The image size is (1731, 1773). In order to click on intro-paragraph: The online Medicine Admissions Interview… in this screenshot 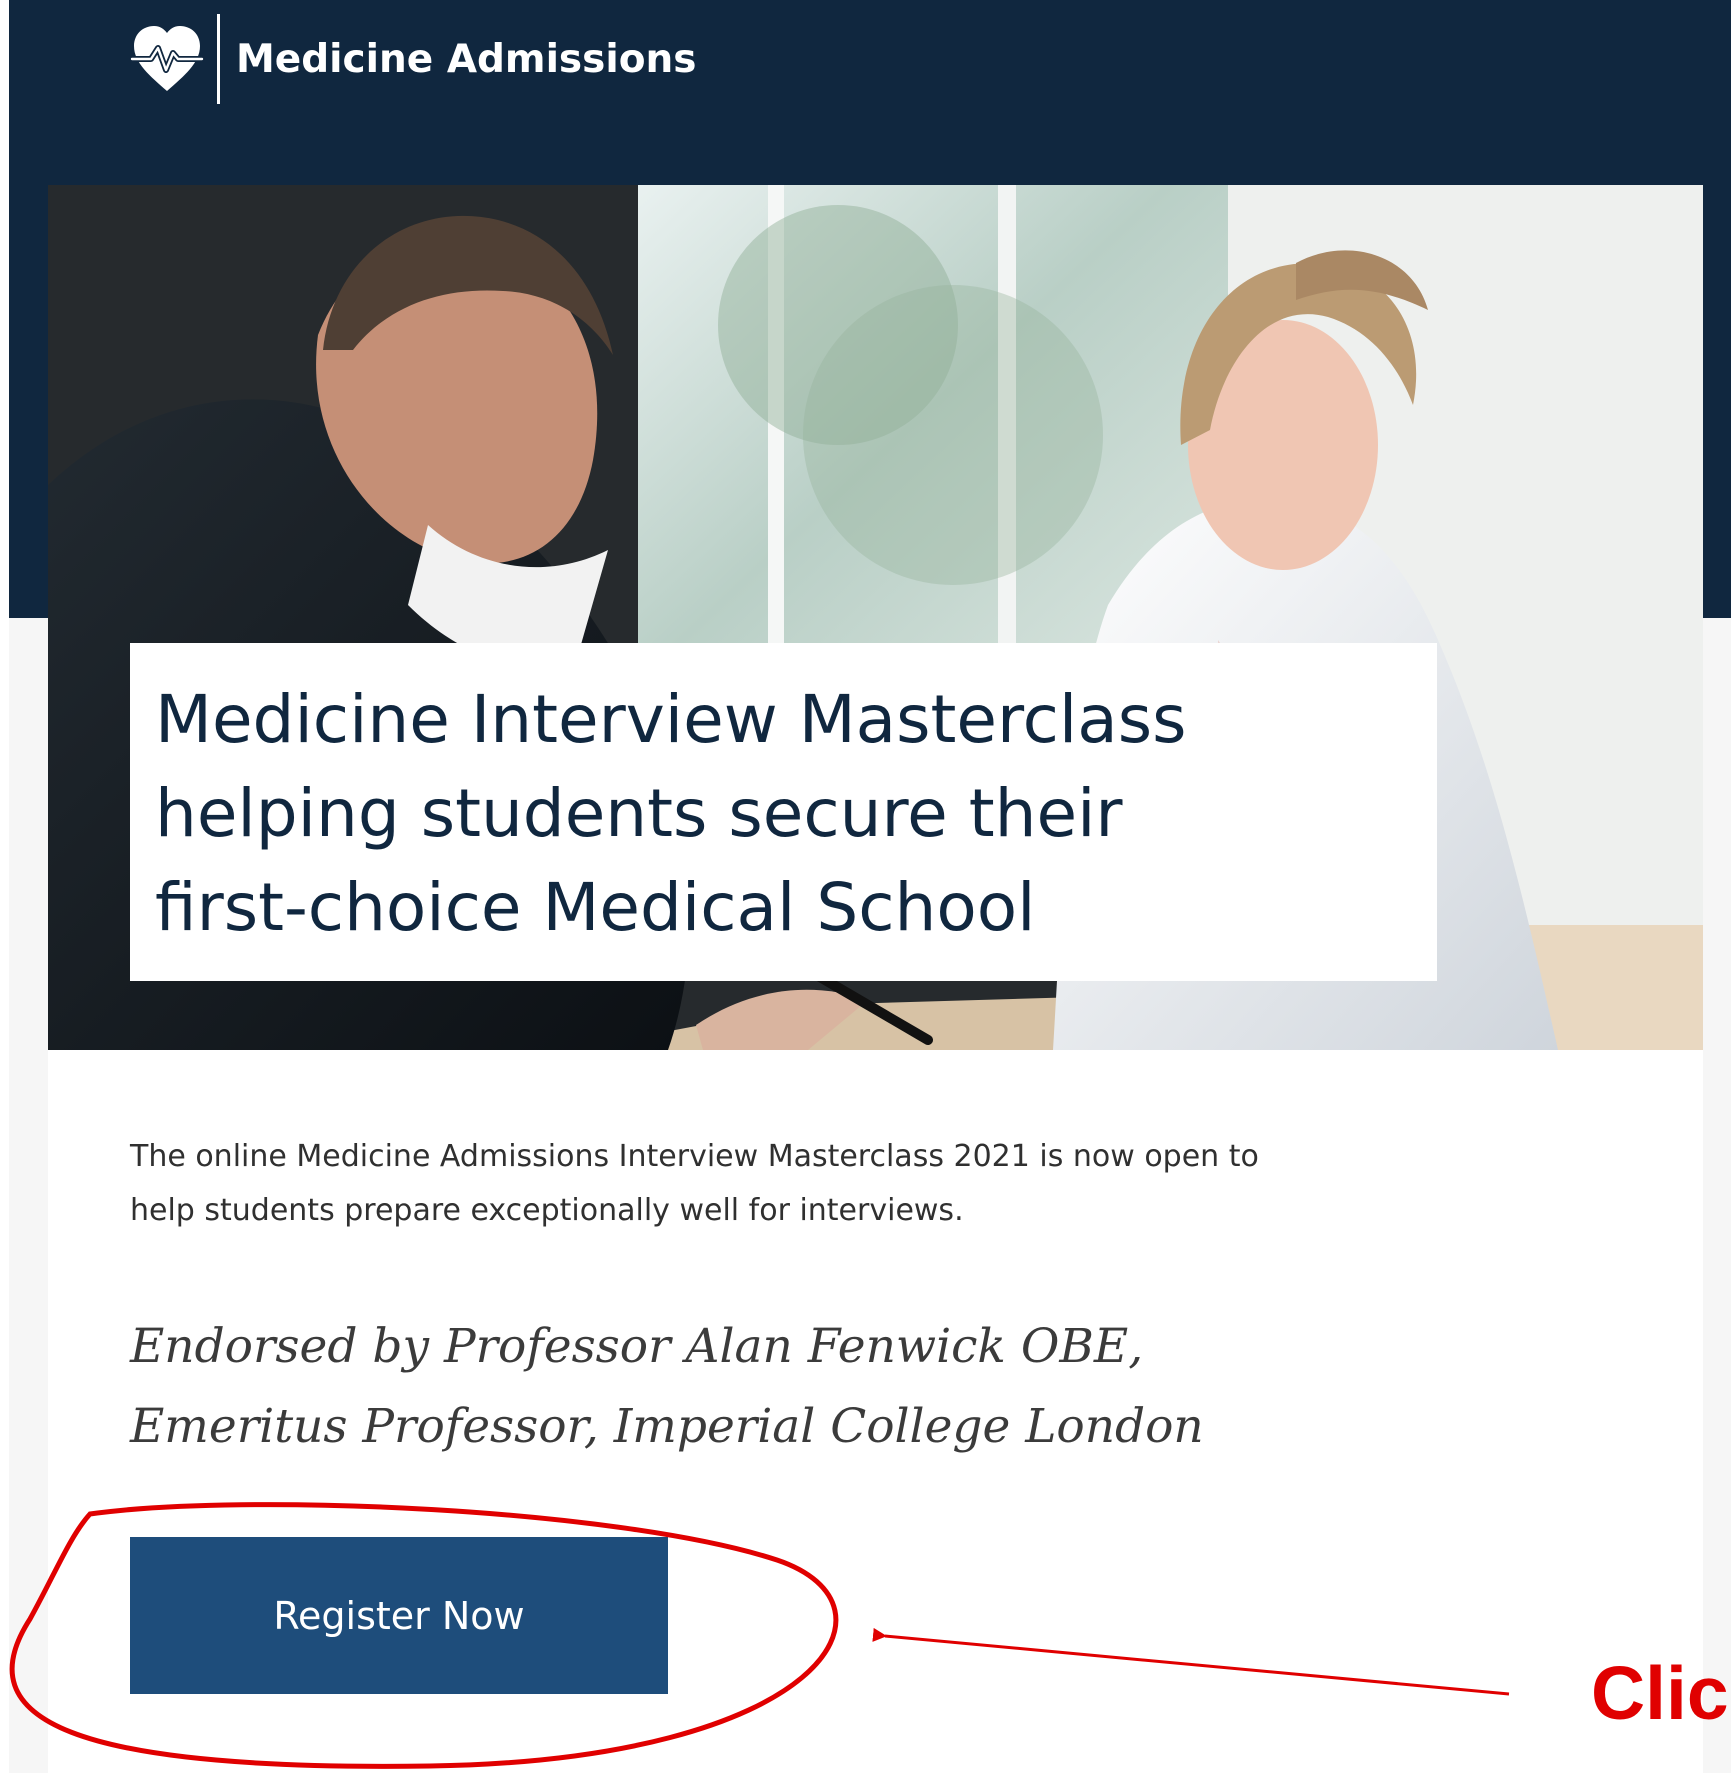, I will do `click(855, 1184)`.